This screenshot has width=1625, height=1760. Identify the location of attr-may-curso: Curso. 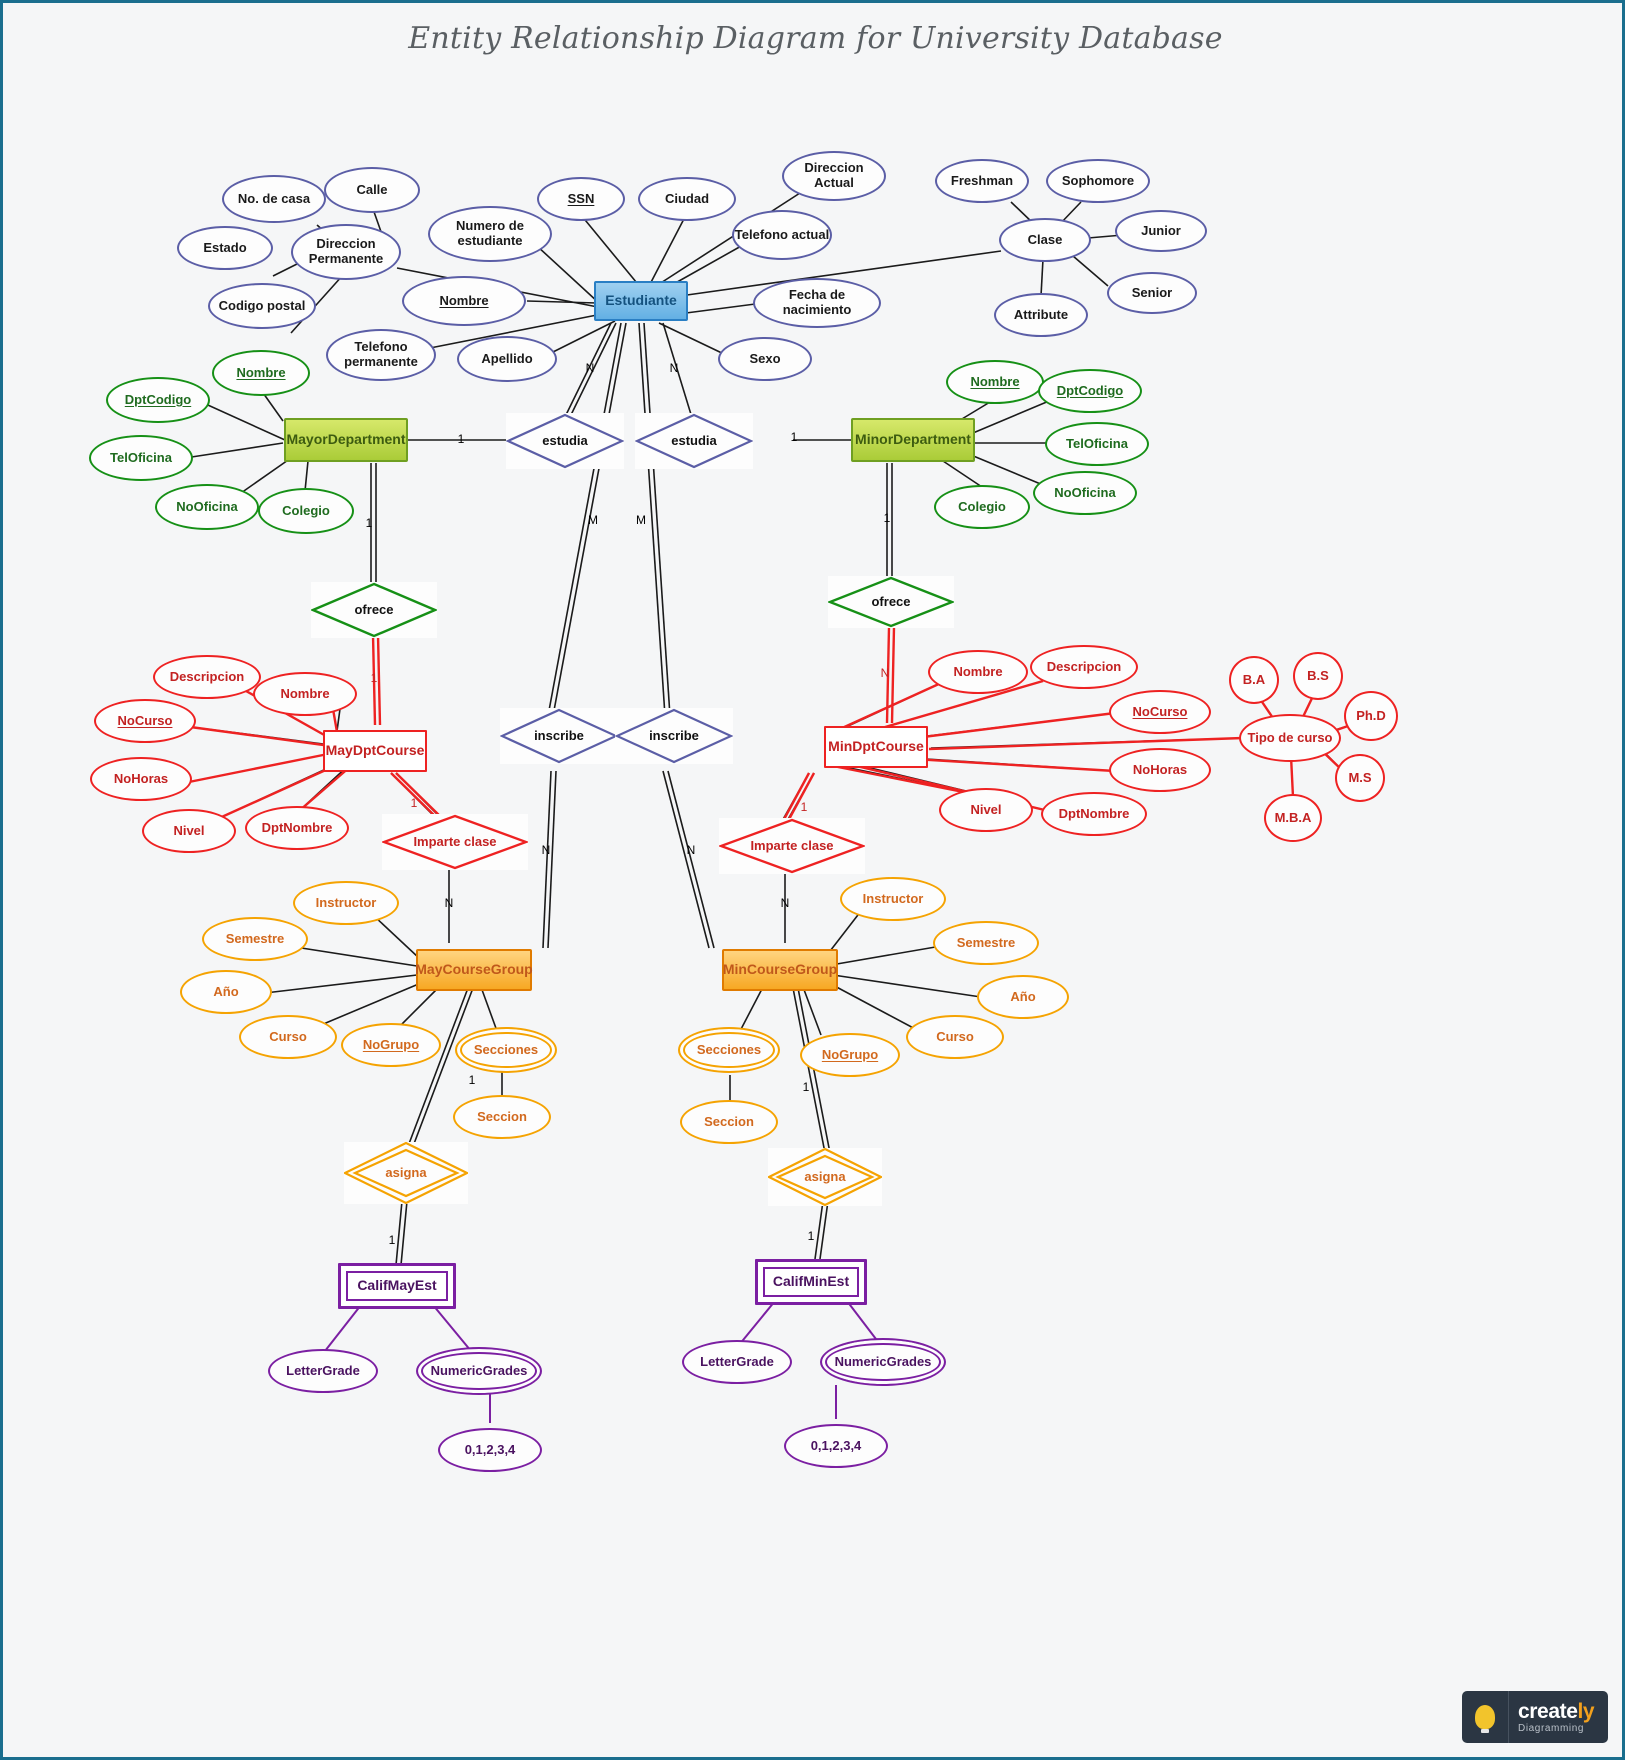
(288, 1037).